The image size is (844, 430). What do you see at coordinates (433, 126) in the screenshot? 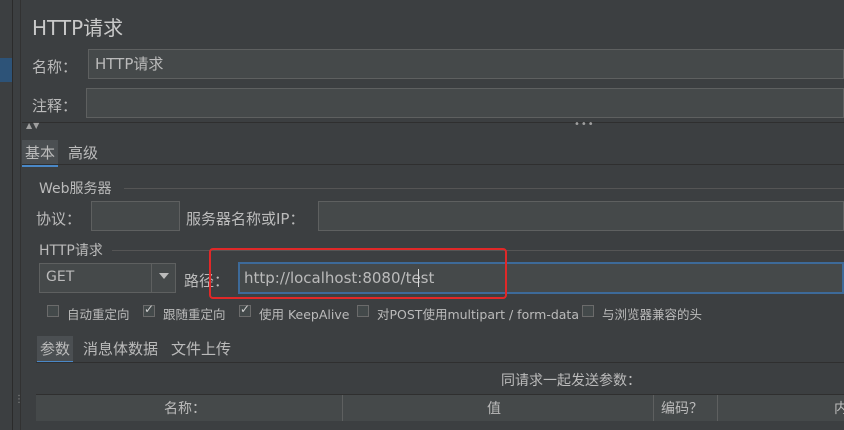
I see `split-pane-divider` at bounding box center [433, 126].